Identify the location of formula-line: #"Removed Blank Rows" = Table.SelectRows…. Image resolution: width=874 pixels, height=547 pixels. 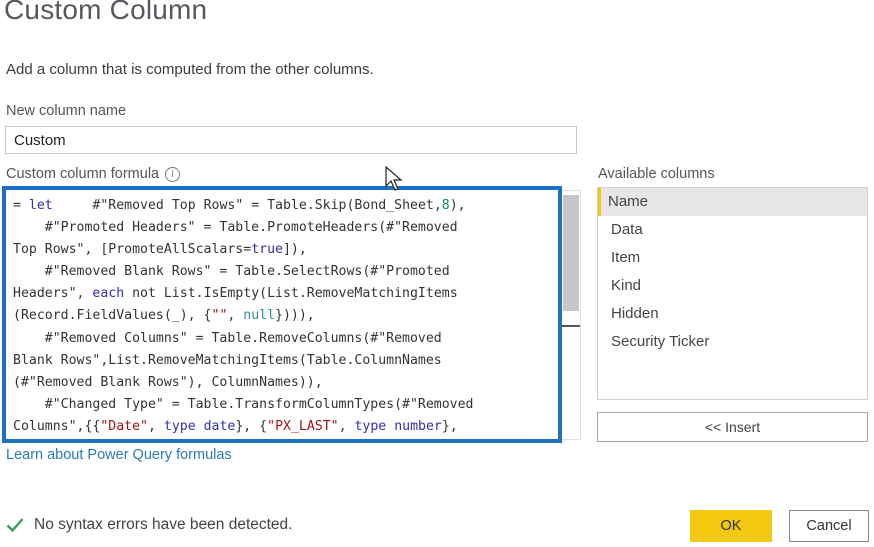
(285, 272).